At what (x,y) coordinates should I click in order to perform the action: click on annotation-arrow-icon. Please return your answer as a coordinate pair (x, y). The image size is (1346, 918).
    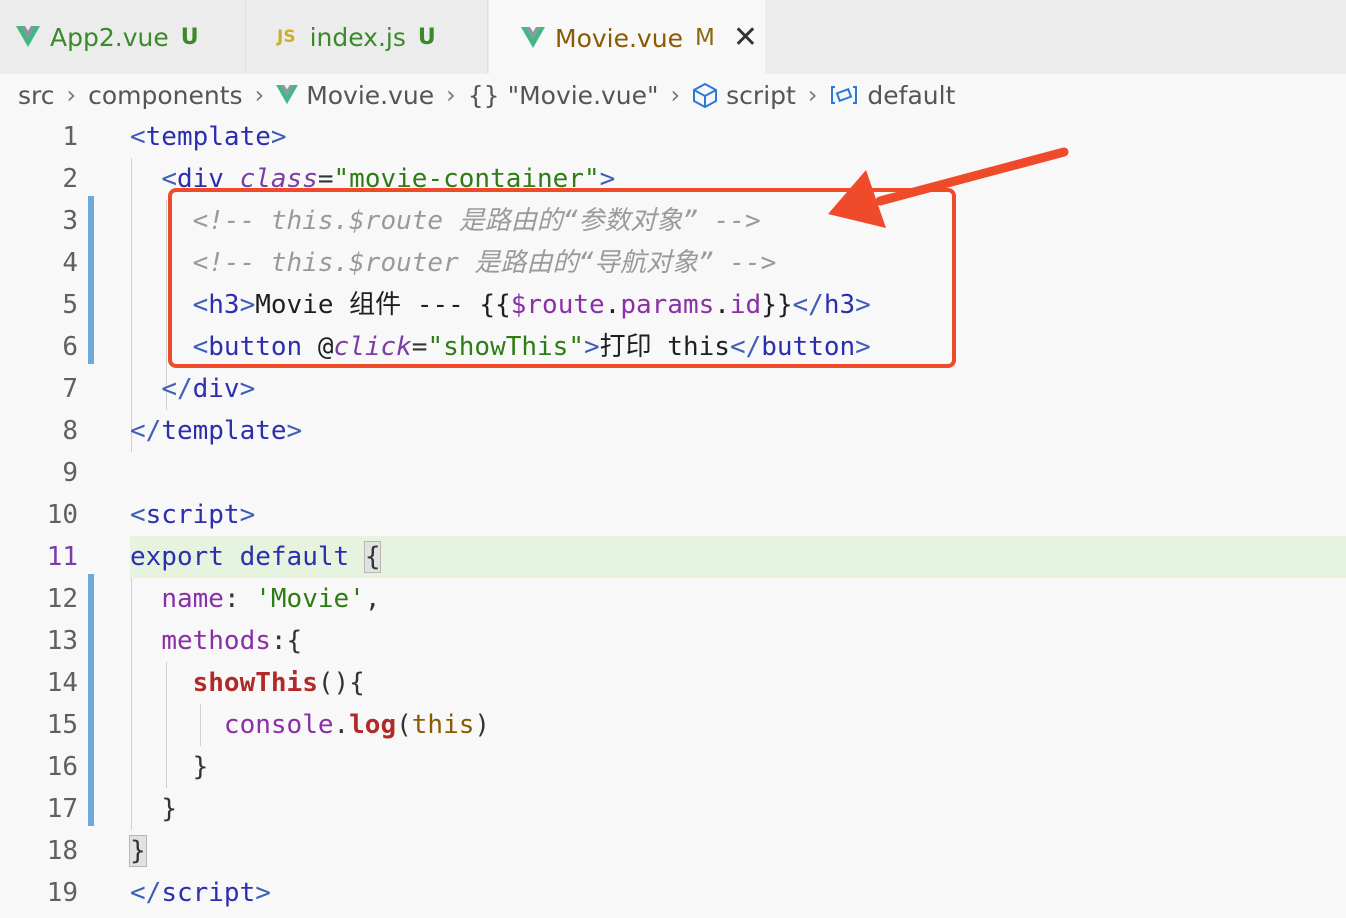
    Looking at the image, I should click on (948, 187).